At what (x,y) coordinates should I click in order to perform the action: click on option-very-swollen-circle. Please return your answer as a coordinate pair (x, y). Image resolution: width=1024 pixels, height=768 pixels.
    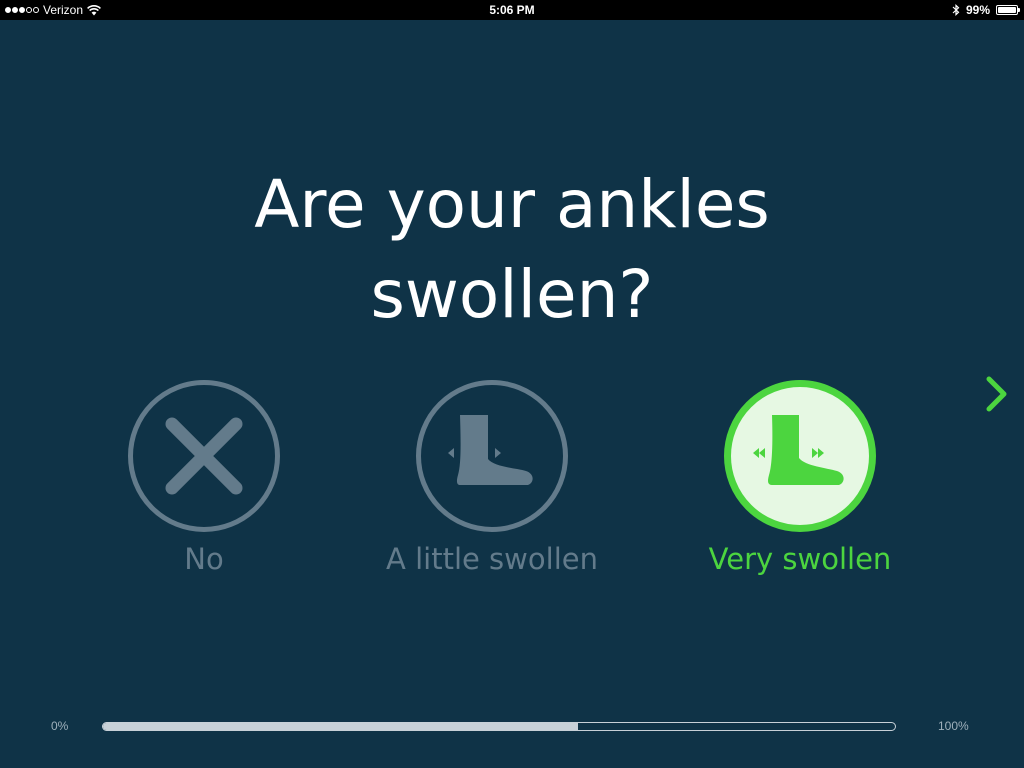
    Looking at the image, I should click on (800, 456).